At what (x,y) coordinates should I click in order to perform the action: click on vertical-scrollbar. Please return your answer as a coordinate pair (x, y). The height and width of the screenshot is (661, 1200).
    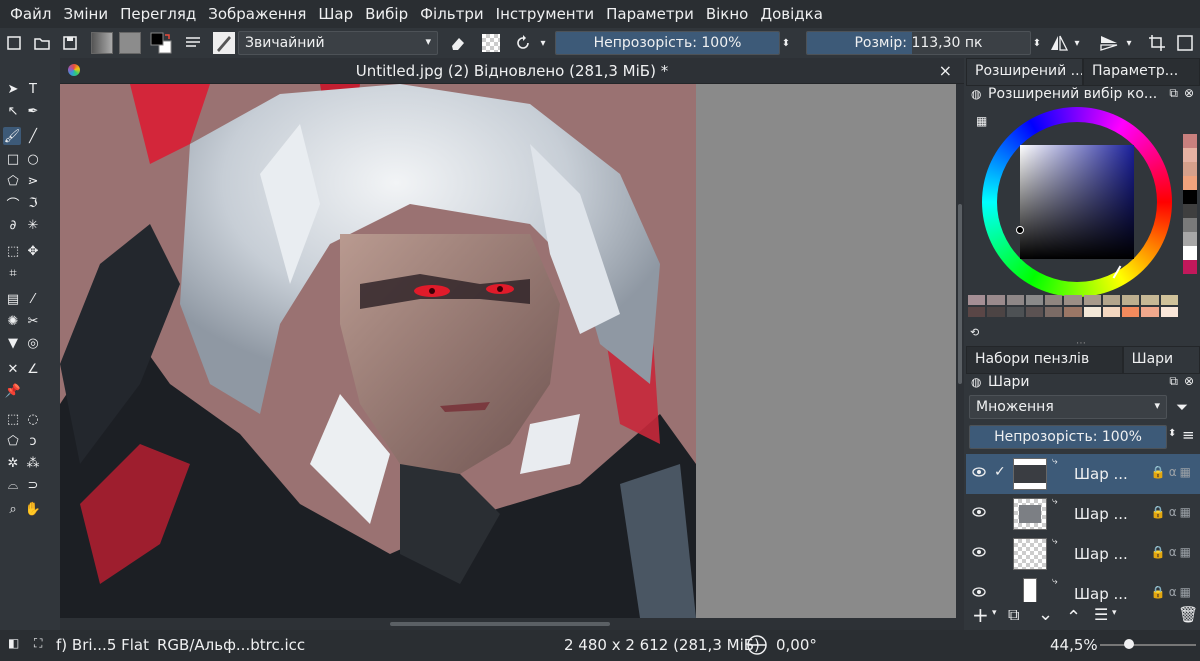
    Looking at the image, I should click on (960, 351).